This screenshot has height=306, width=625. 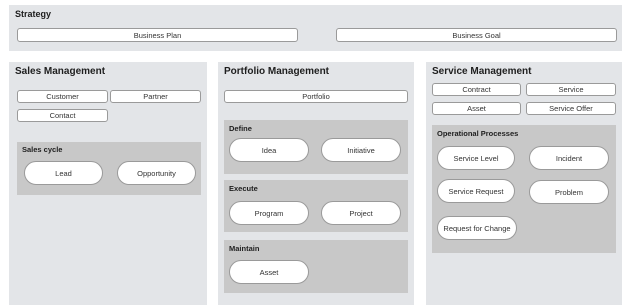 What do you see at coordinates (361, 150) in the screenshot?
I see `initiative-node: Initiative` at bounding box center [361, 150].